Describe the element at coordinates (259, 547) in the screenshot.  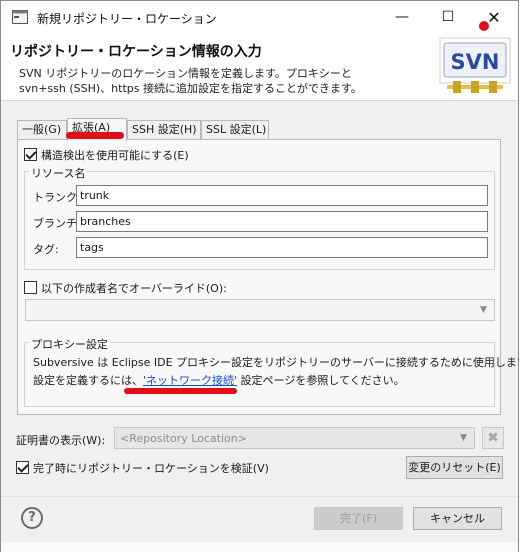
I see `background-strip` at that location.